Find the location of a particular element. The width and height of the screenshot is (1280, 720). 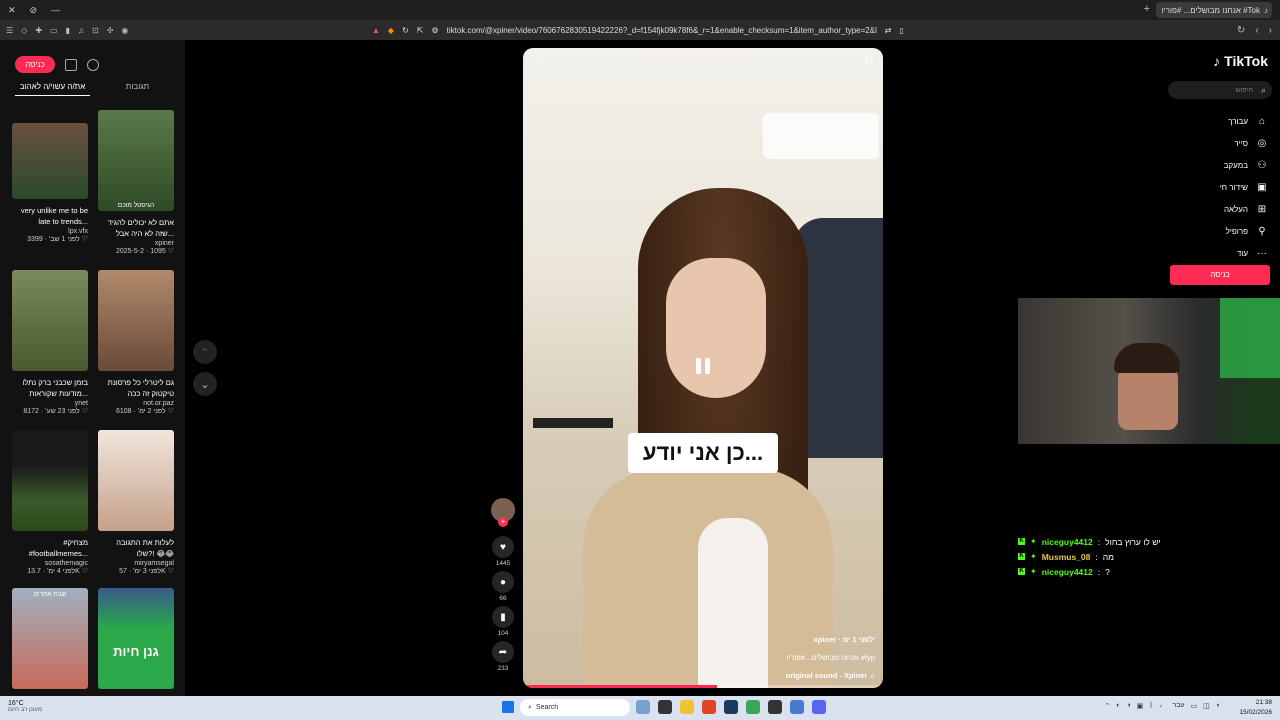

bookmark-save-icon: ▮ is located at coordinates (503, 617).